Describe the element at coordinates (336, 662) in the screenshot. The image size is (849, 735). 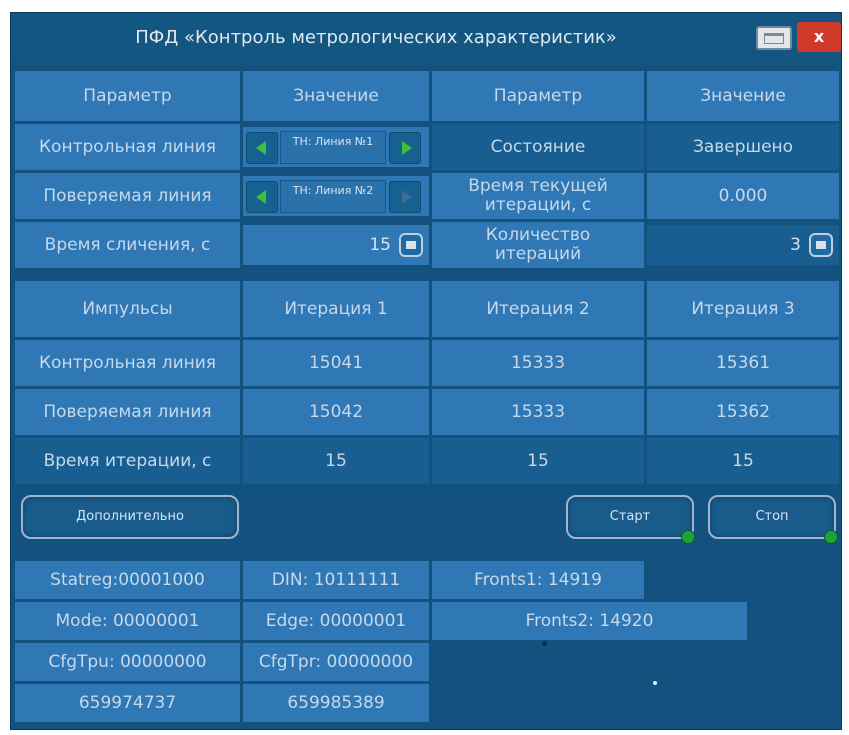
I see `cfgtpr-field: CfgTpr: 00000000` at that location.